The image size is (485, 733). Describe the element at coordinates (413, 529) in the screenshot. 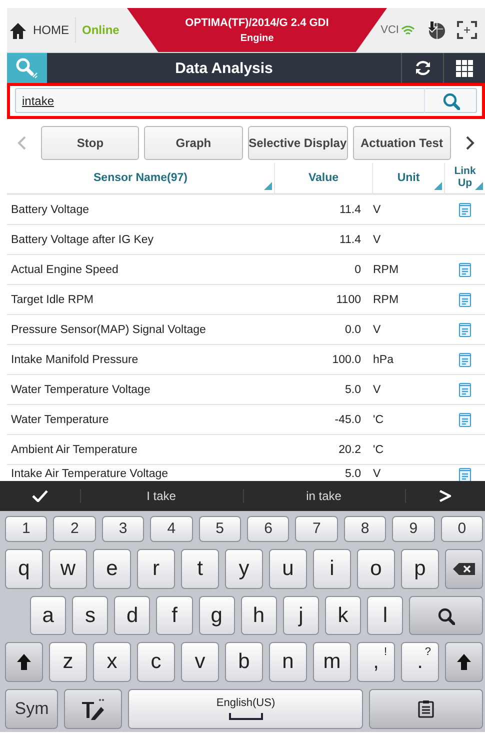

I see `key: 9` at that location.